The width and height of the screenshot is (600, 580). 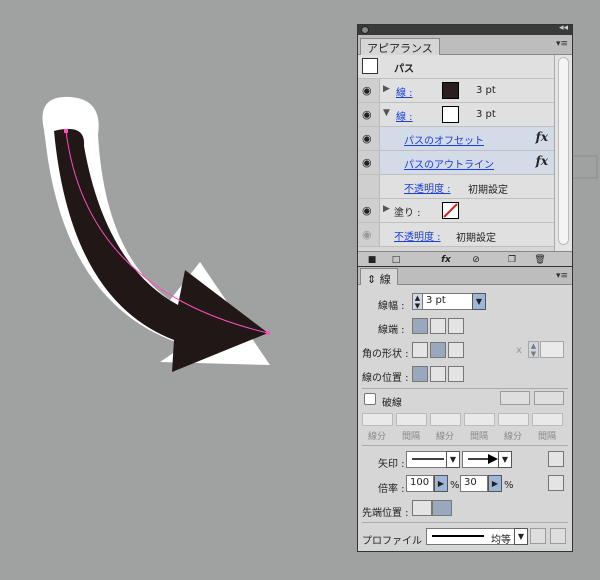 I want to click on align-outside-button, so click(x=456, y=374).